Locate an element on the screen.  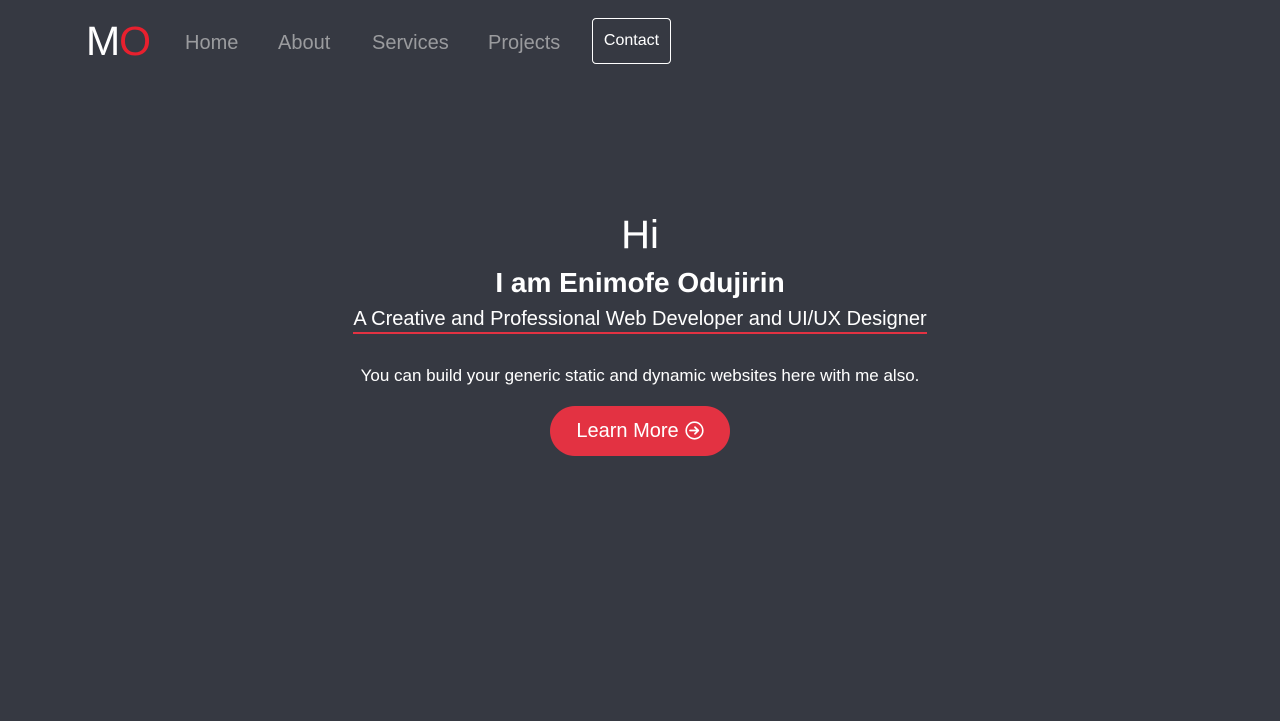
navbar: MO Home About Services Projects Contact is located at coordinates (640, 42).